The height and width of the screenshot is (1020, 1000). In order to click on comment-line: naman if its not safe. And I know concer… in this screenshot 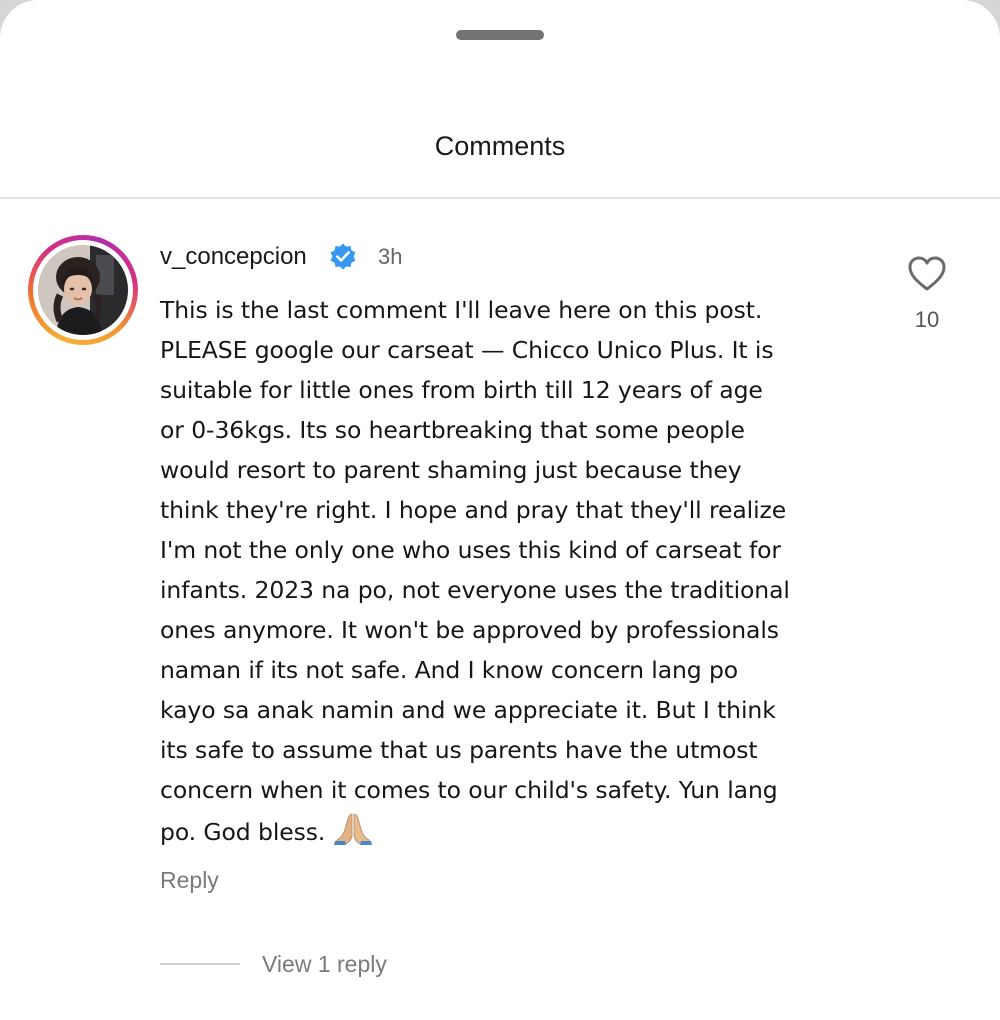, I will do `click(449, 670)`.